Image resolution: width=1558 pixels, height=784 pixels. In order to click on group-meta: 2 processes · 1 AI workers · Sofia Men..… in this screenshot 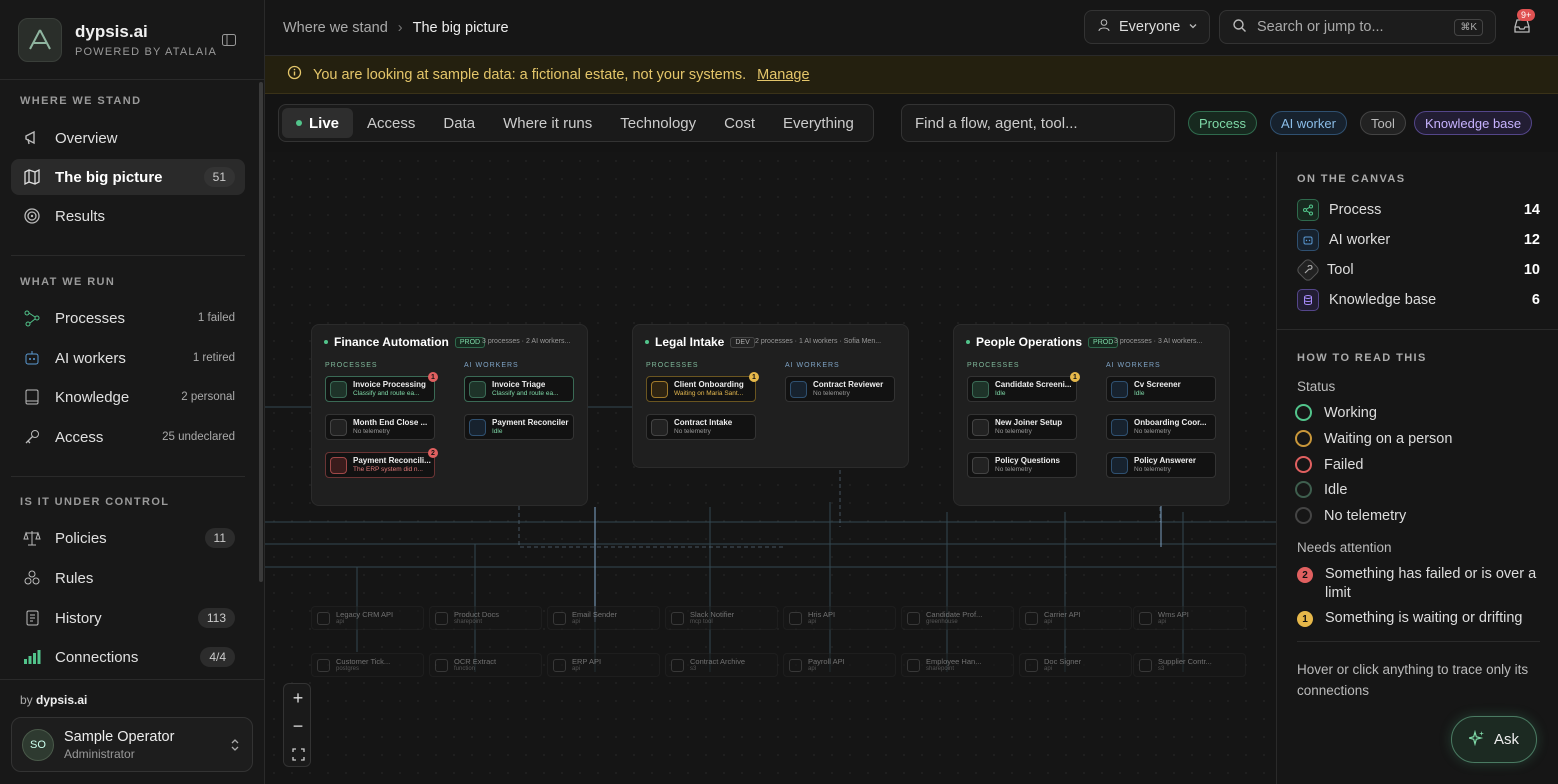, I will do `click(818, 341)`.